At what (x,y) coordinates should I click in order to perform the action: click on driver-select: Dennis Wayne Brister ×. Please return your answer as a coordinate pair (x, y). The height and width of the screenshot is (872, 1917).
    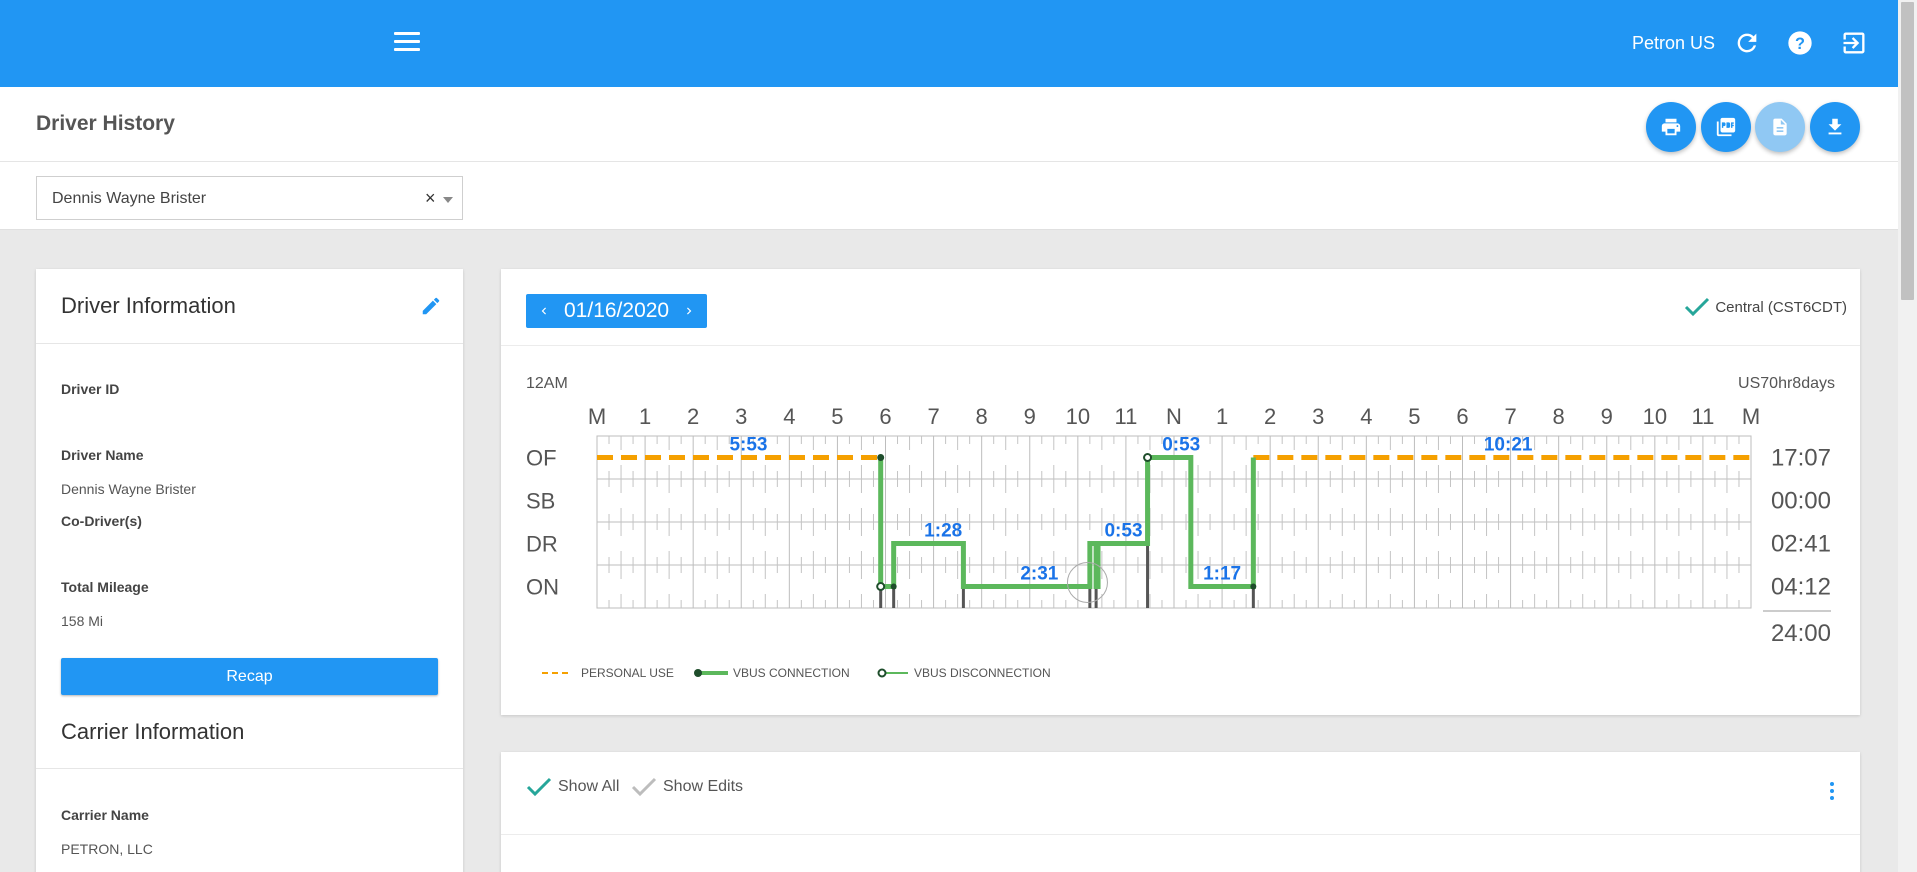
    Looking at the image, I should click on (249, 198).